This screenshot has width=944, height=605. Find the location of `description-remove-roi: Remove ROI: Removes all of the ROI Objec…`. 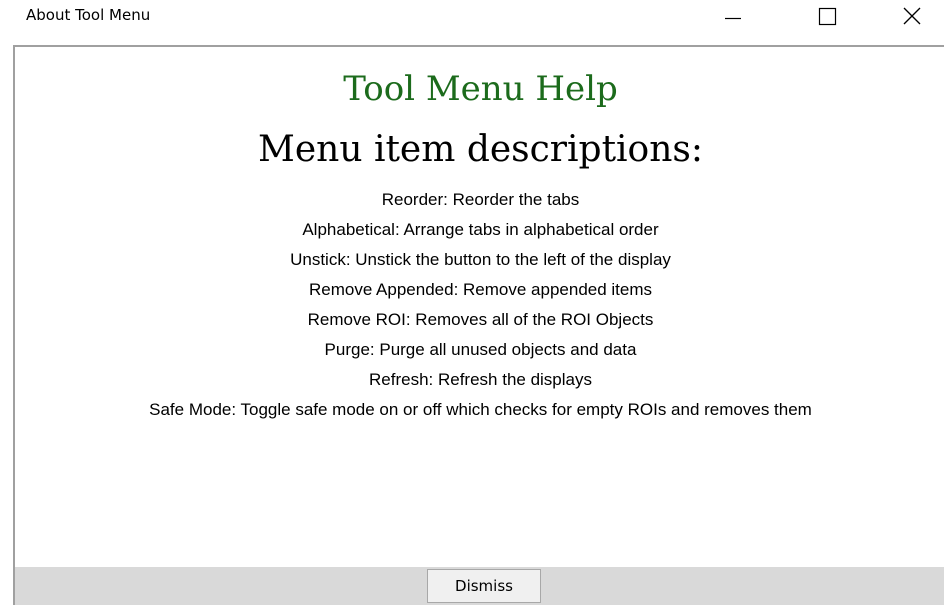

description-remove-roi: Remove ROI: Removes all of the ROI Objec… is located at coordinates (480, 319).